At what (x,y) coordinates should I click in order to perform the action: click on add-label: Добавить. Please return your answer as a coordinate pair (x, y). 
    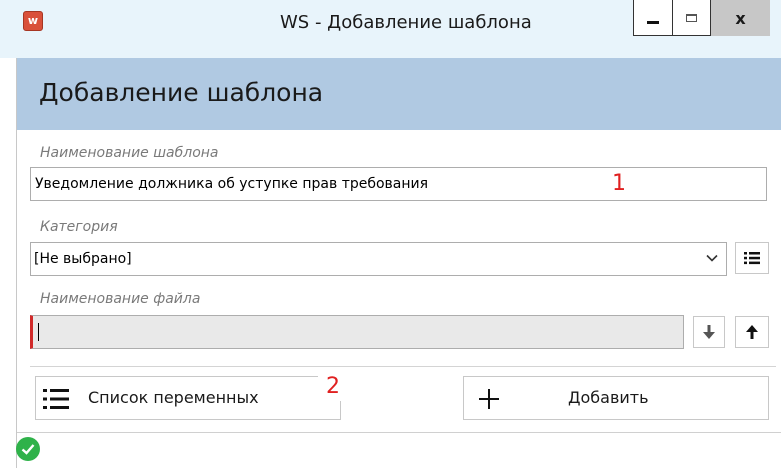
    Looking at the image, I should click on (608, 397).